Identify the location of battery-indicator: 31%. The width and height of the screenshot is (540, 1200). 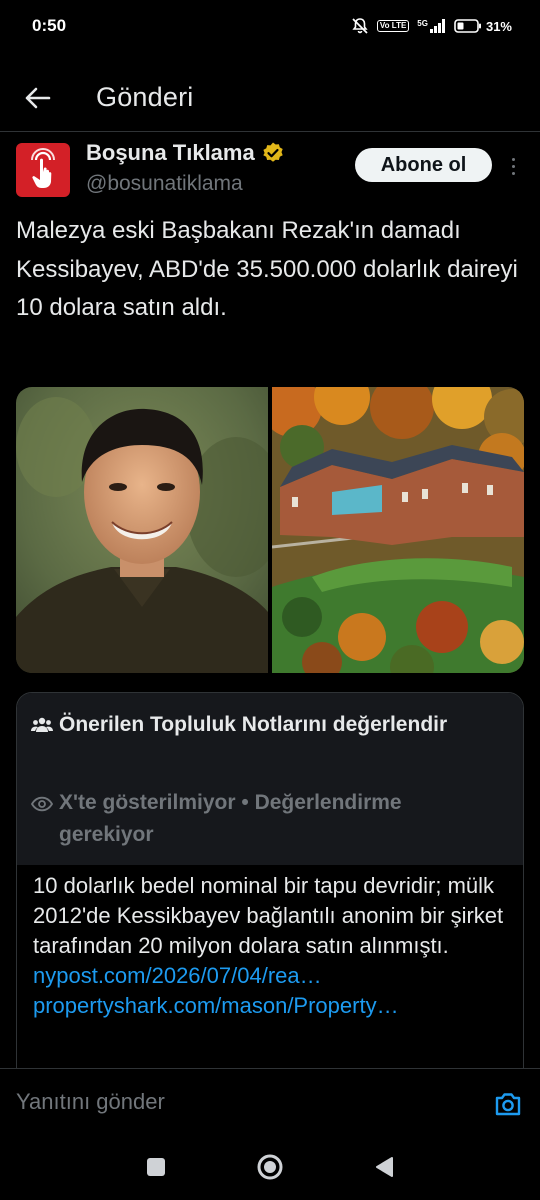
(483, 26).